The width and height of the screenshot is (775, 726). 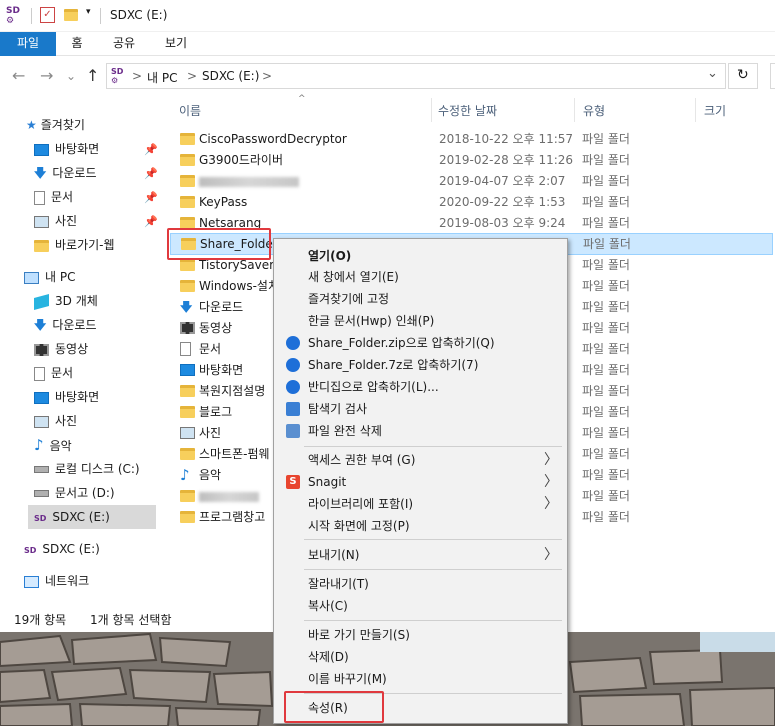 What do you see at coordinates (66, 149) in the screenshot?
I see `sidebar-item-desktop: 바탕화면` at bounding box center [66, 149].